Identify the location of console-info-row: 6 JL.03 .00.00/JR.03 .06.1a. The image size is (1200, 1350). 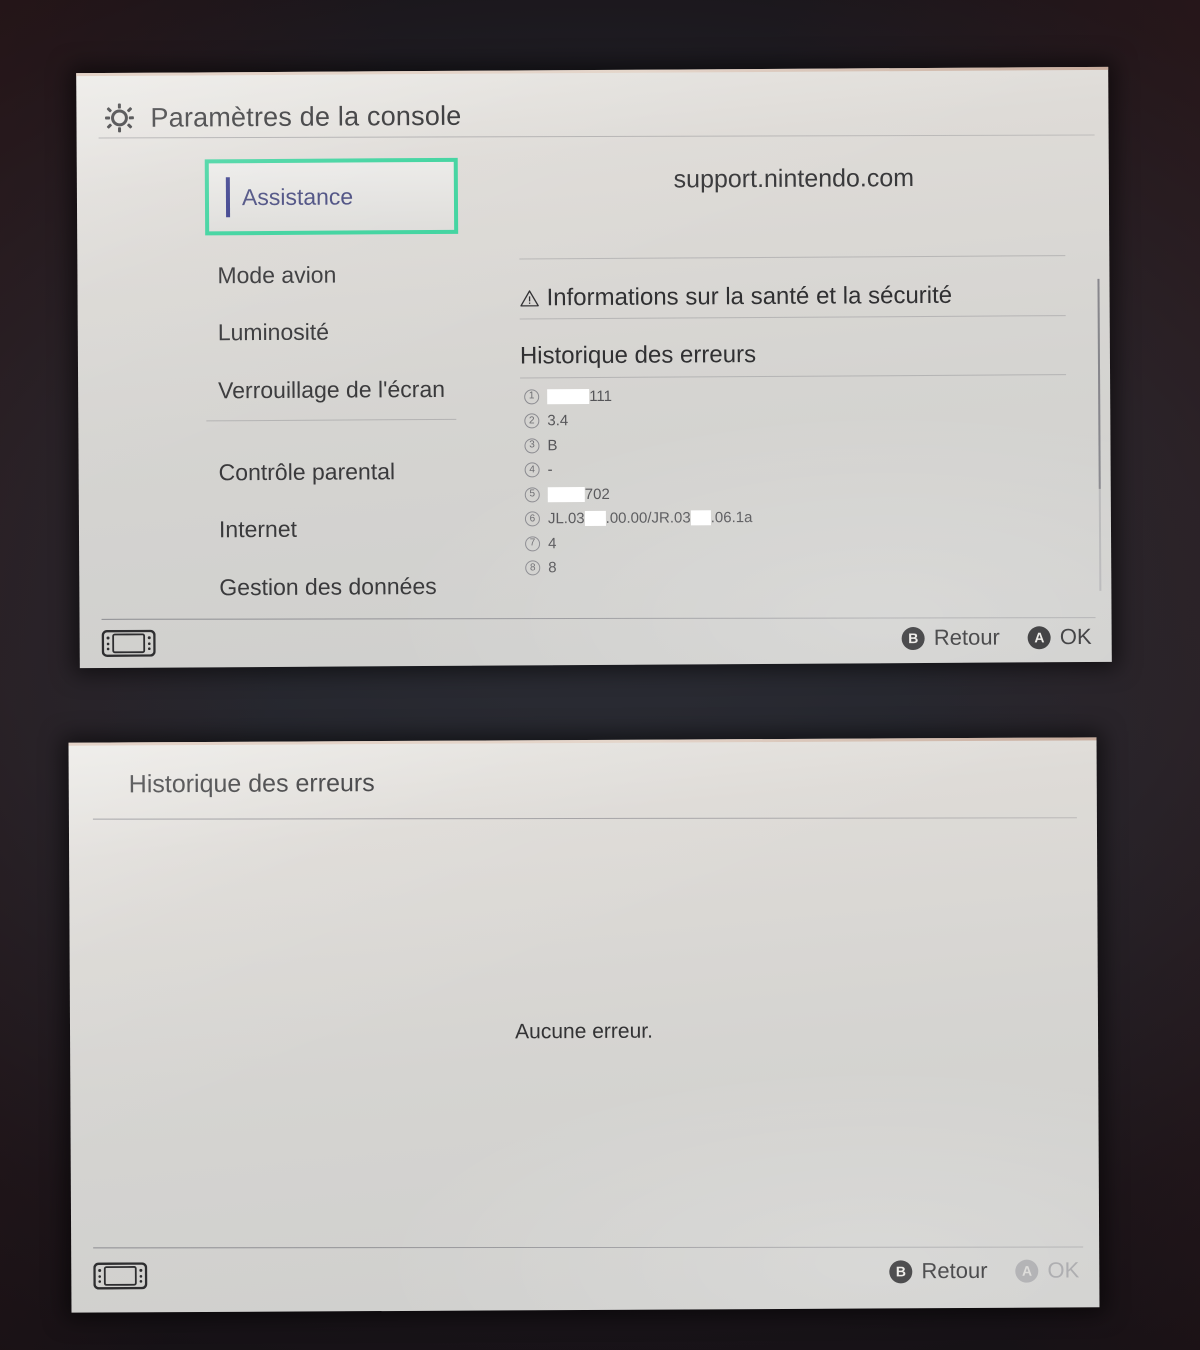
(638, 519).